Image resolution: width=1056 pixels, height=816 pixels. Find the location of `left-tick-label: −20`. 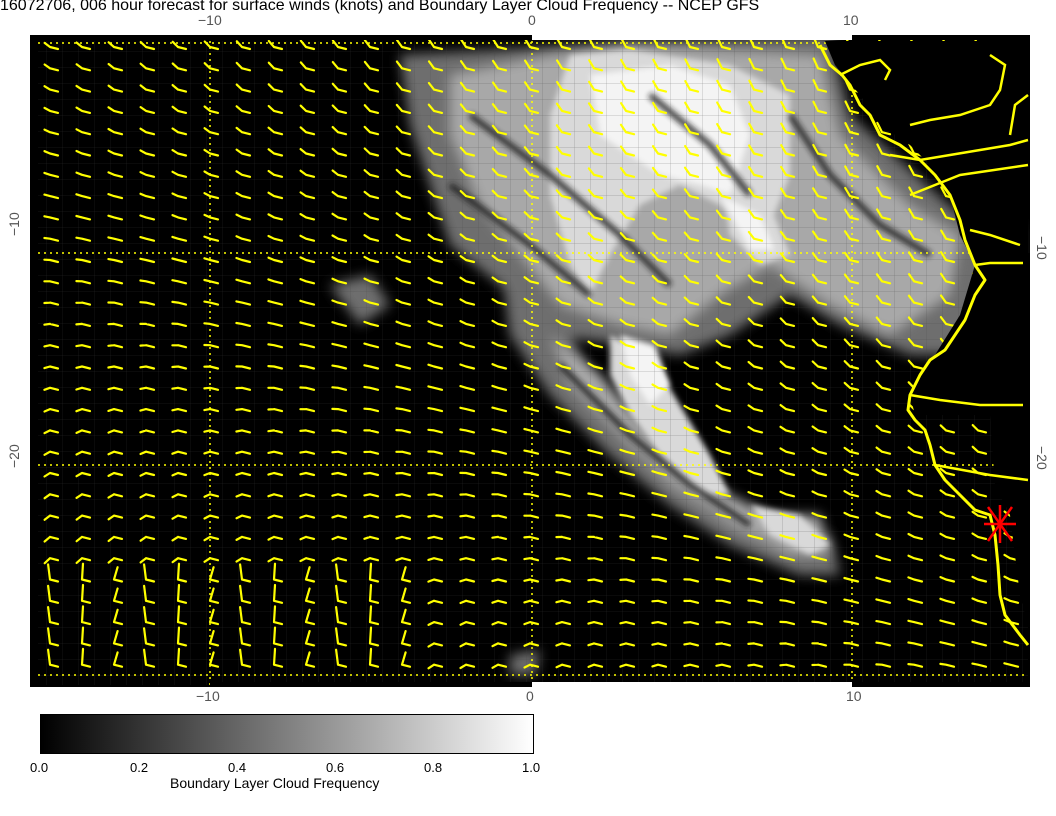

left-tick-label: −20 is located at coordinates (14, 456).